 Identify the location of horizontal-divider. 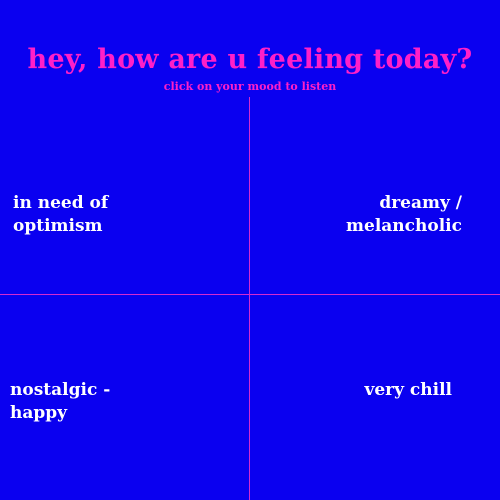
(250, 294).